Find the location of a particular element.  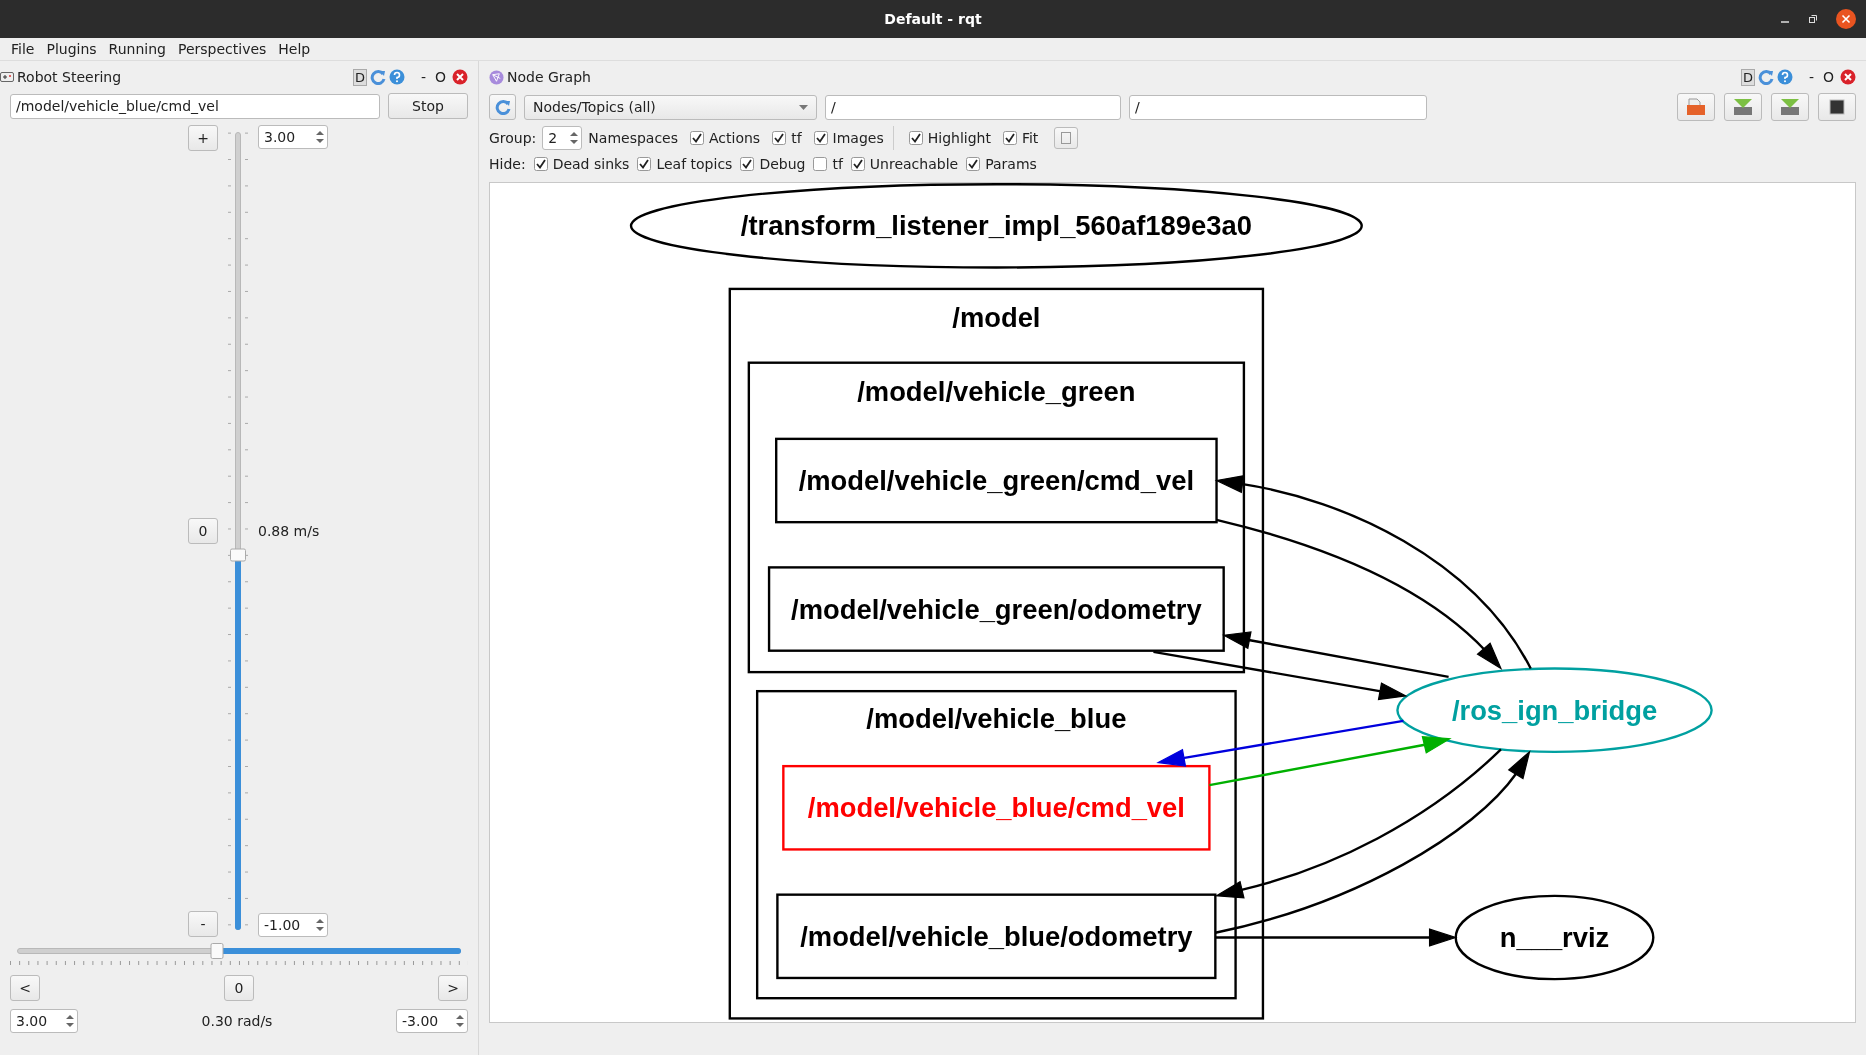

increase-button: + is located at coordinates (203, 138).